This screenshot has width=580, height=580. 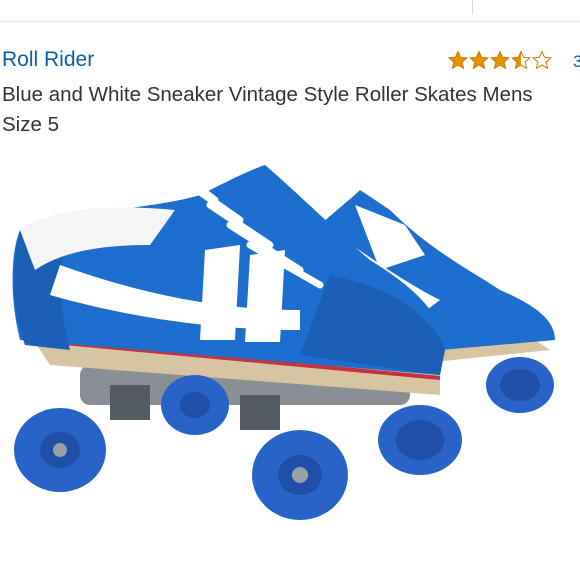 I want to click on star-rating, so click(x=500, y=60).